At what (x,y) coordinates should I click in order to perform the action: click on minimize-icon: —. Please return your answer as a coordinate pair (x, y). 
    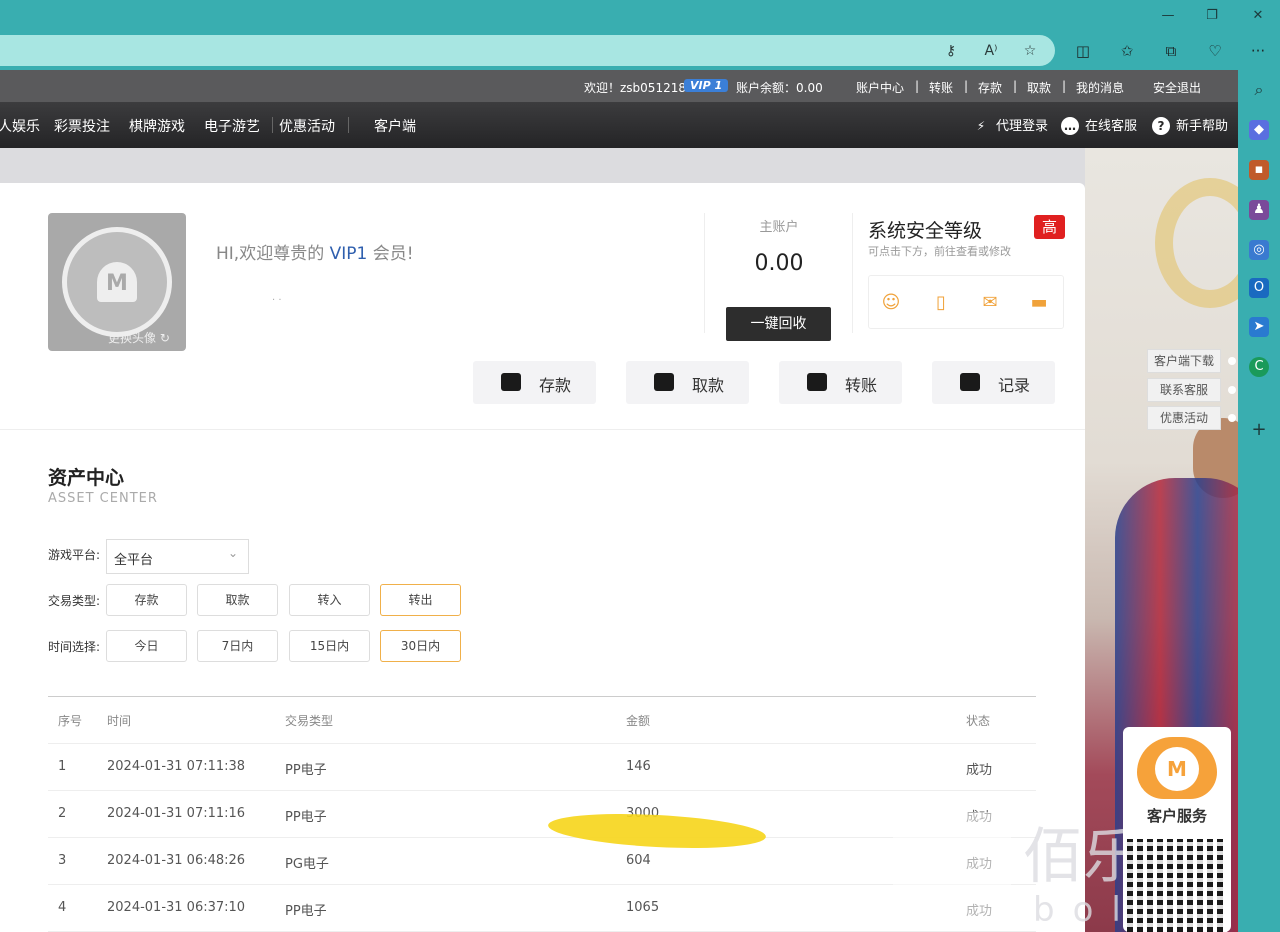
    Looking at the image, I should click on (1168, 16).